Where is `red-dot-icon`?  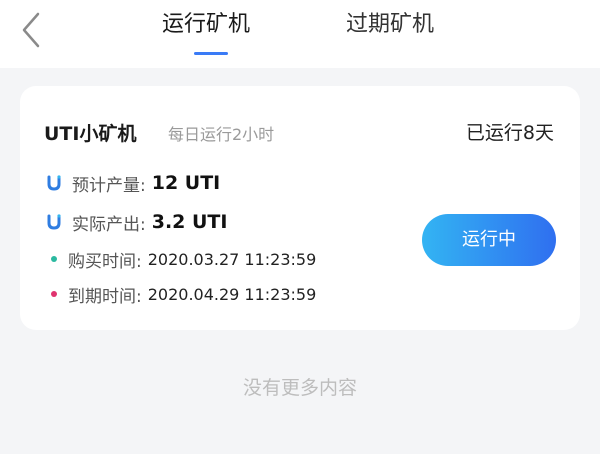 red-dot-icon is located at coordinates (54, 294).